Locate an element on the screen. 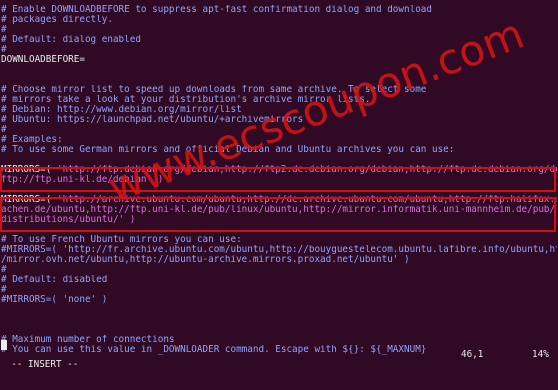 Image resolution: width=558 pixels, height=390 pixels. highlight-box-ubuntu-mirrors is located at coordinates (278, 214).